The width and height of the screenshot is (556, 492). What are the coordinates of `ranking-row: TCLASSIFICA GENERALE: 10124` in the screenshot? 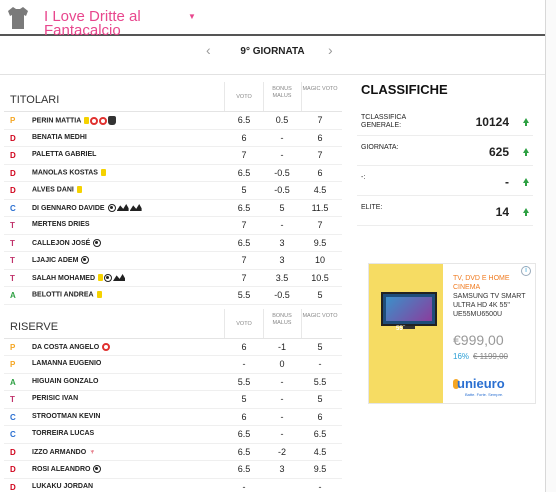 It's located at (445, 121).